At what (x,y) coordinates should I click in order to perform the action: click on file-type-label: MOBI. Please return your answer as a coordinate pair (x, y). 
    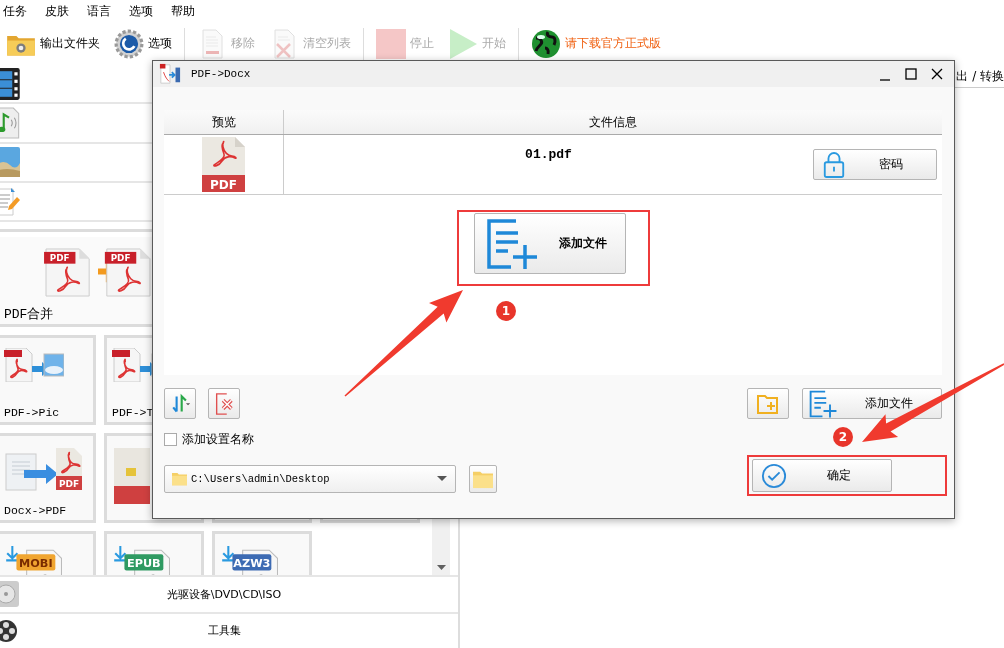
    Looking at the image, I should click on (36, 564).